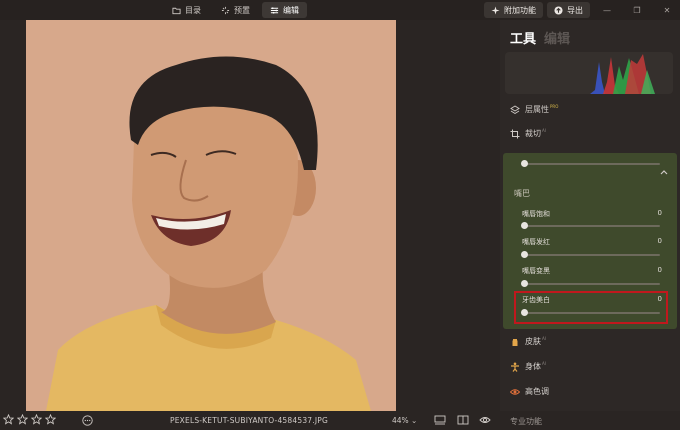  Describe the element at coordinates (536, 271) in the screenshot. I see `slider-label-lip-darken: 嘴唇变黑` at that location.